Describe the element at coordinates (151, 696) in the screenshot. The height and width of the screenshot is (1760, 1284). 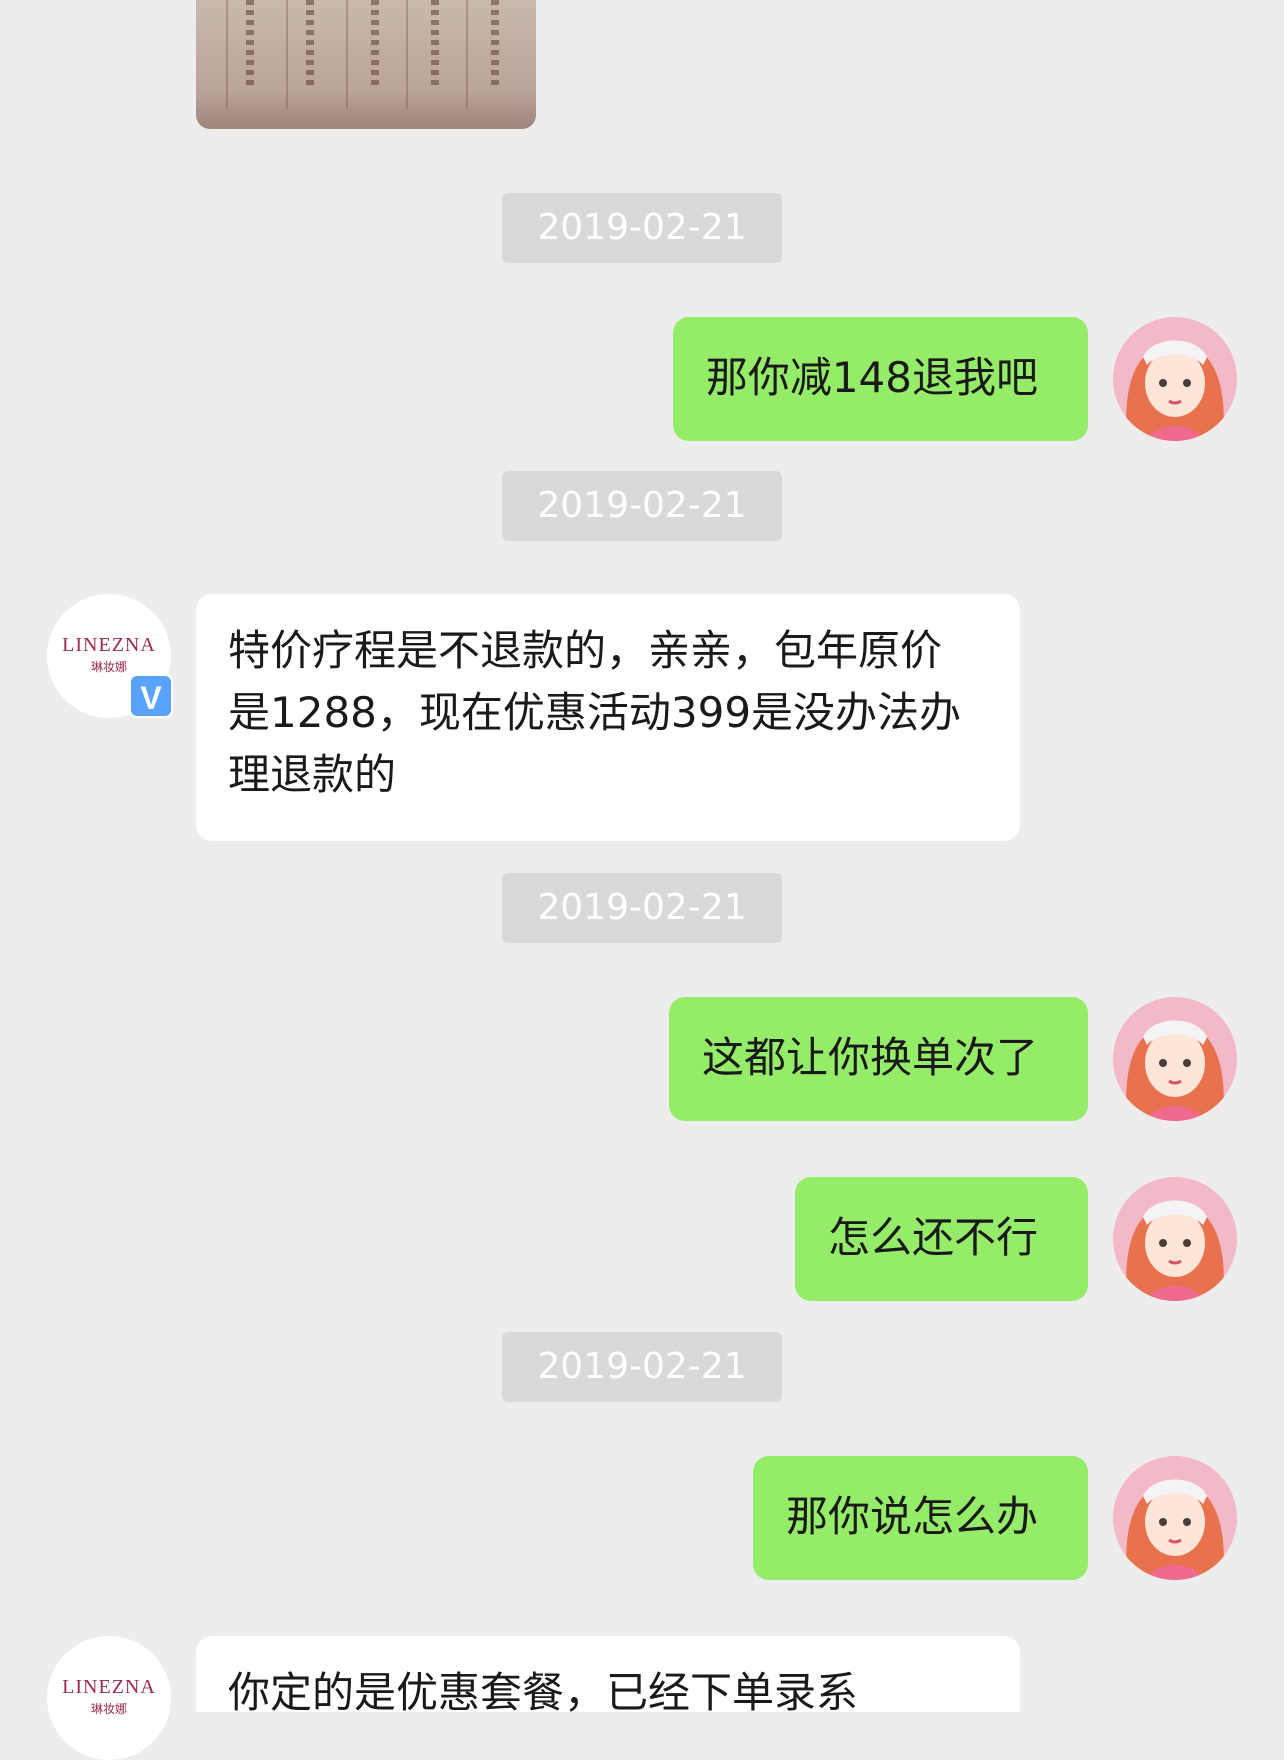
I see `verified-badge-icon: V` at that location.